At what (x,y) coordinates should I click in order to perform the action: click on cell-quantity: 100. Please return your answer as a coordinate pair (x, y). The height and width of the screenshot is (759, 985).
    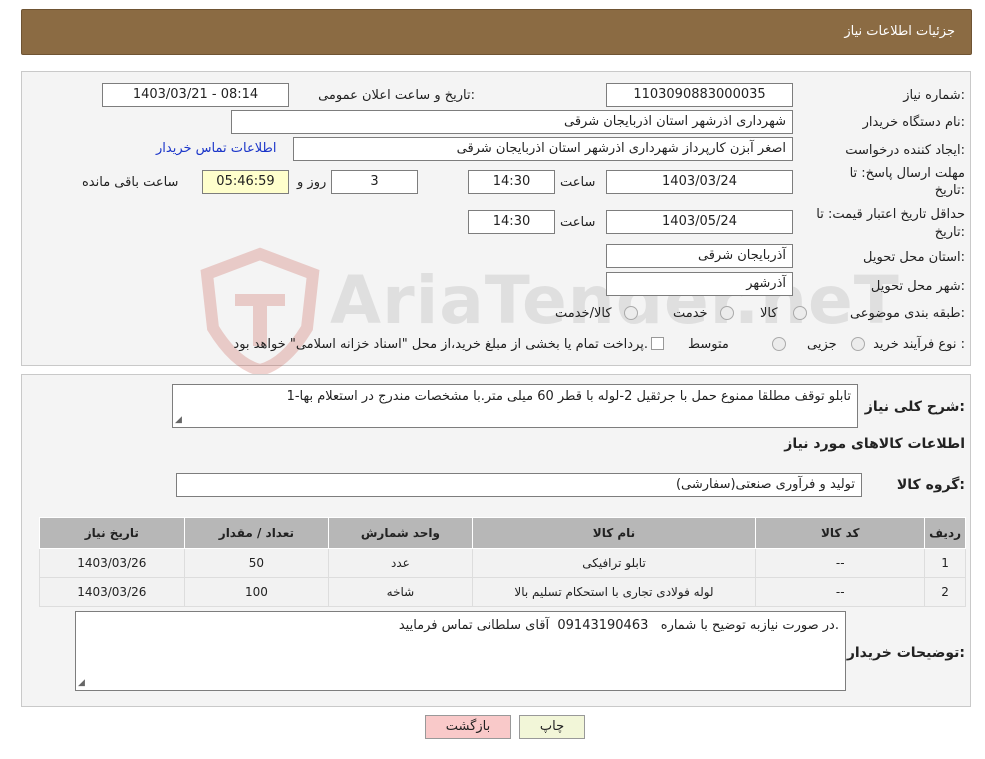
    Looking at the image, I should click on (256, 592).